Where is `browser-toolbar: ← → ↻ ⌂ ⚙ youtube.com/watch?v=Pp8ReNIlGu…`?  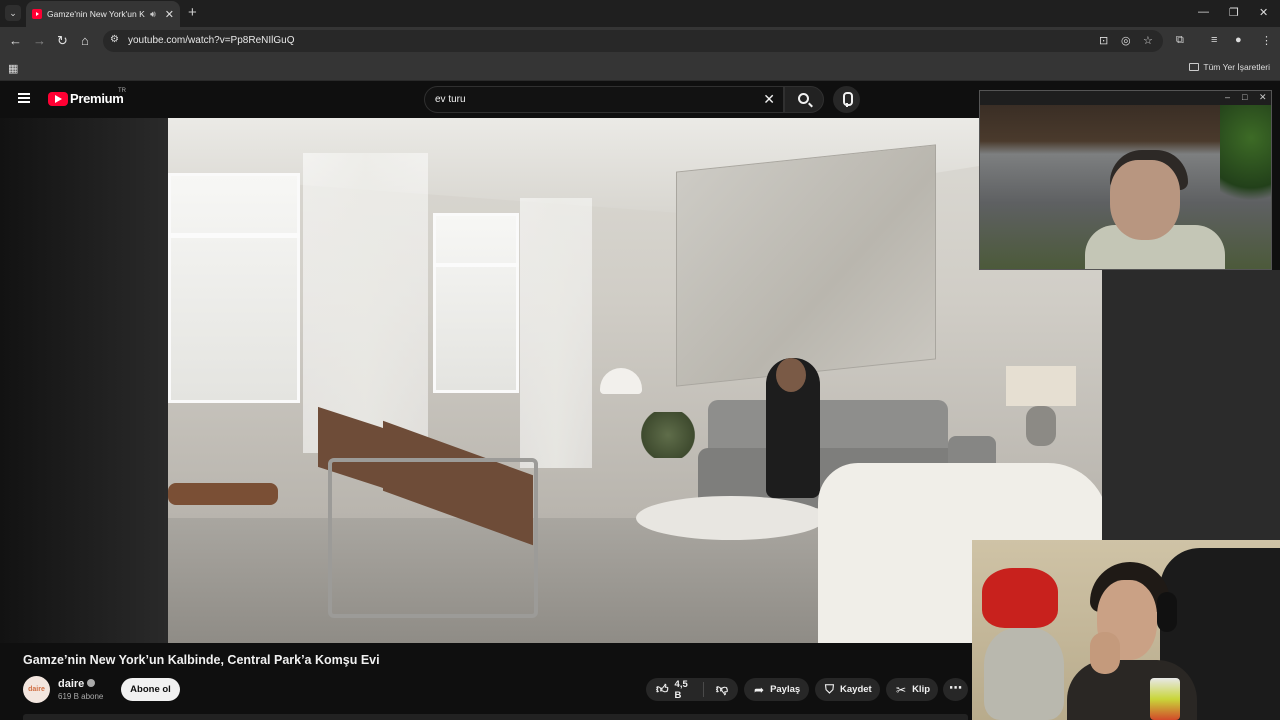 browser-toolbar: ← → ↻ ⌂ ⚙ youtube.com/watch?v=Pp8ReNIlGu… is located at coordinates (640, 41).